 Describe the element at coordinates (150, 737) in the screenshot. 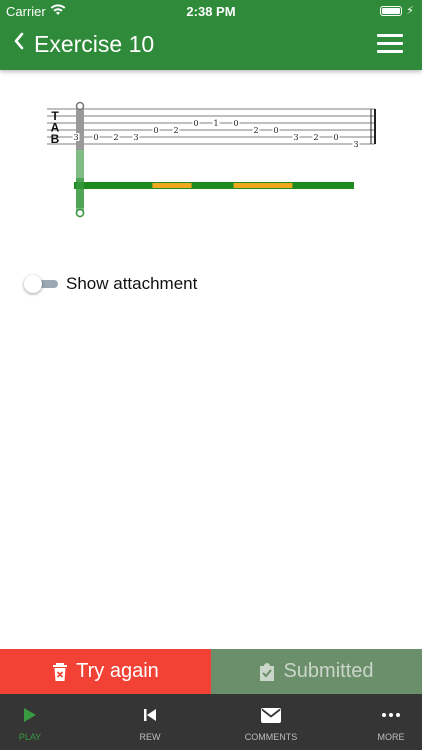

I see `tab-rew-label: REW` at that location.